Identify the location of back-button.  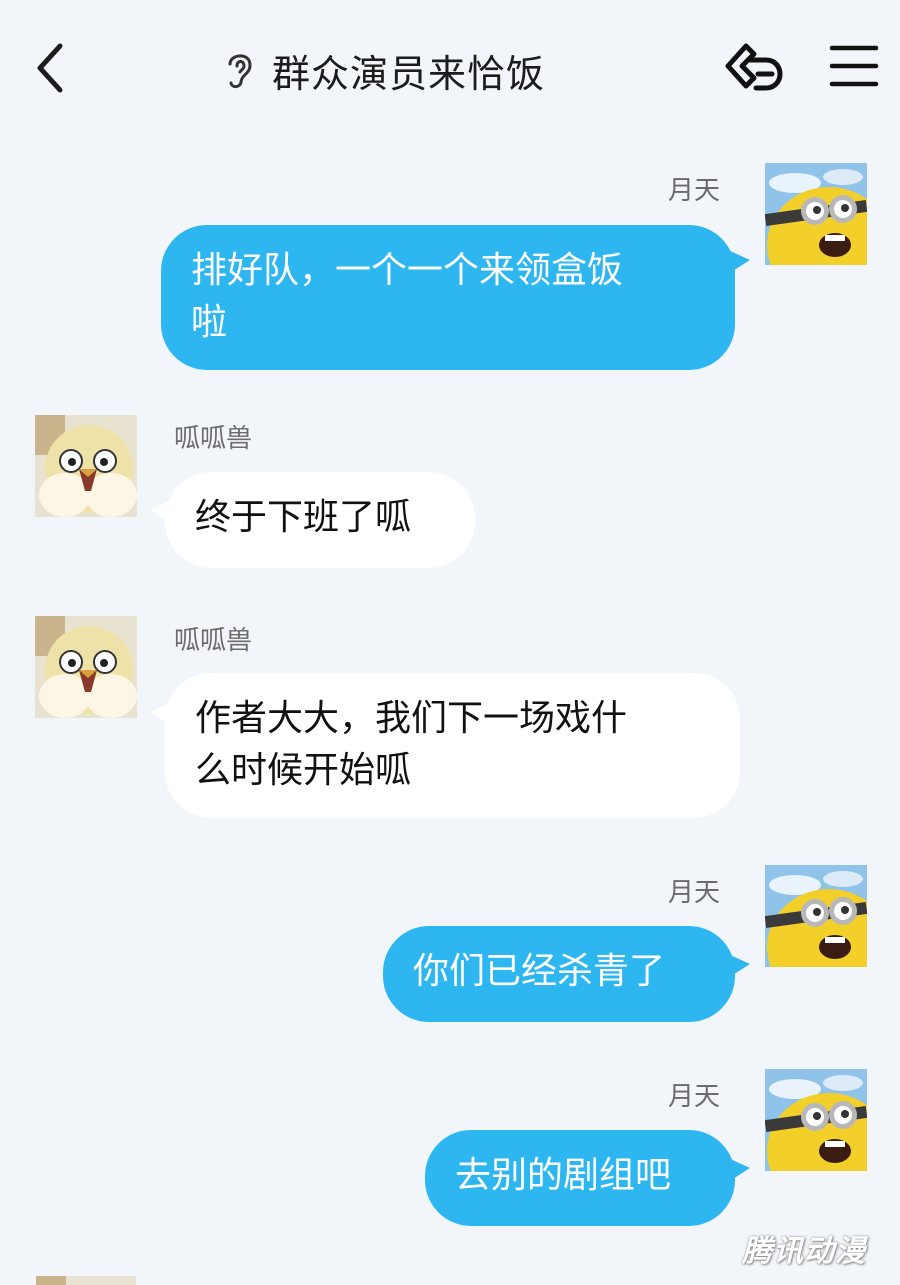
(53, 68).